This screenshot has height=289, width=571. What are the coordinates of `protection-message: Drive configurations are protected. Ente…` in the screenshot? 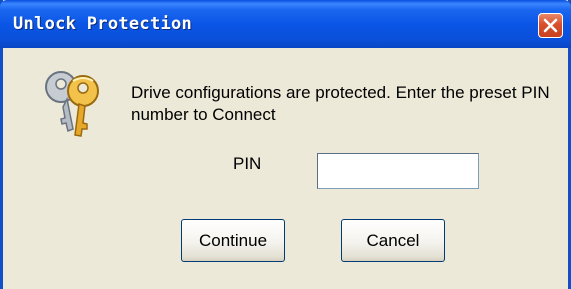 It's located at (340, 103).